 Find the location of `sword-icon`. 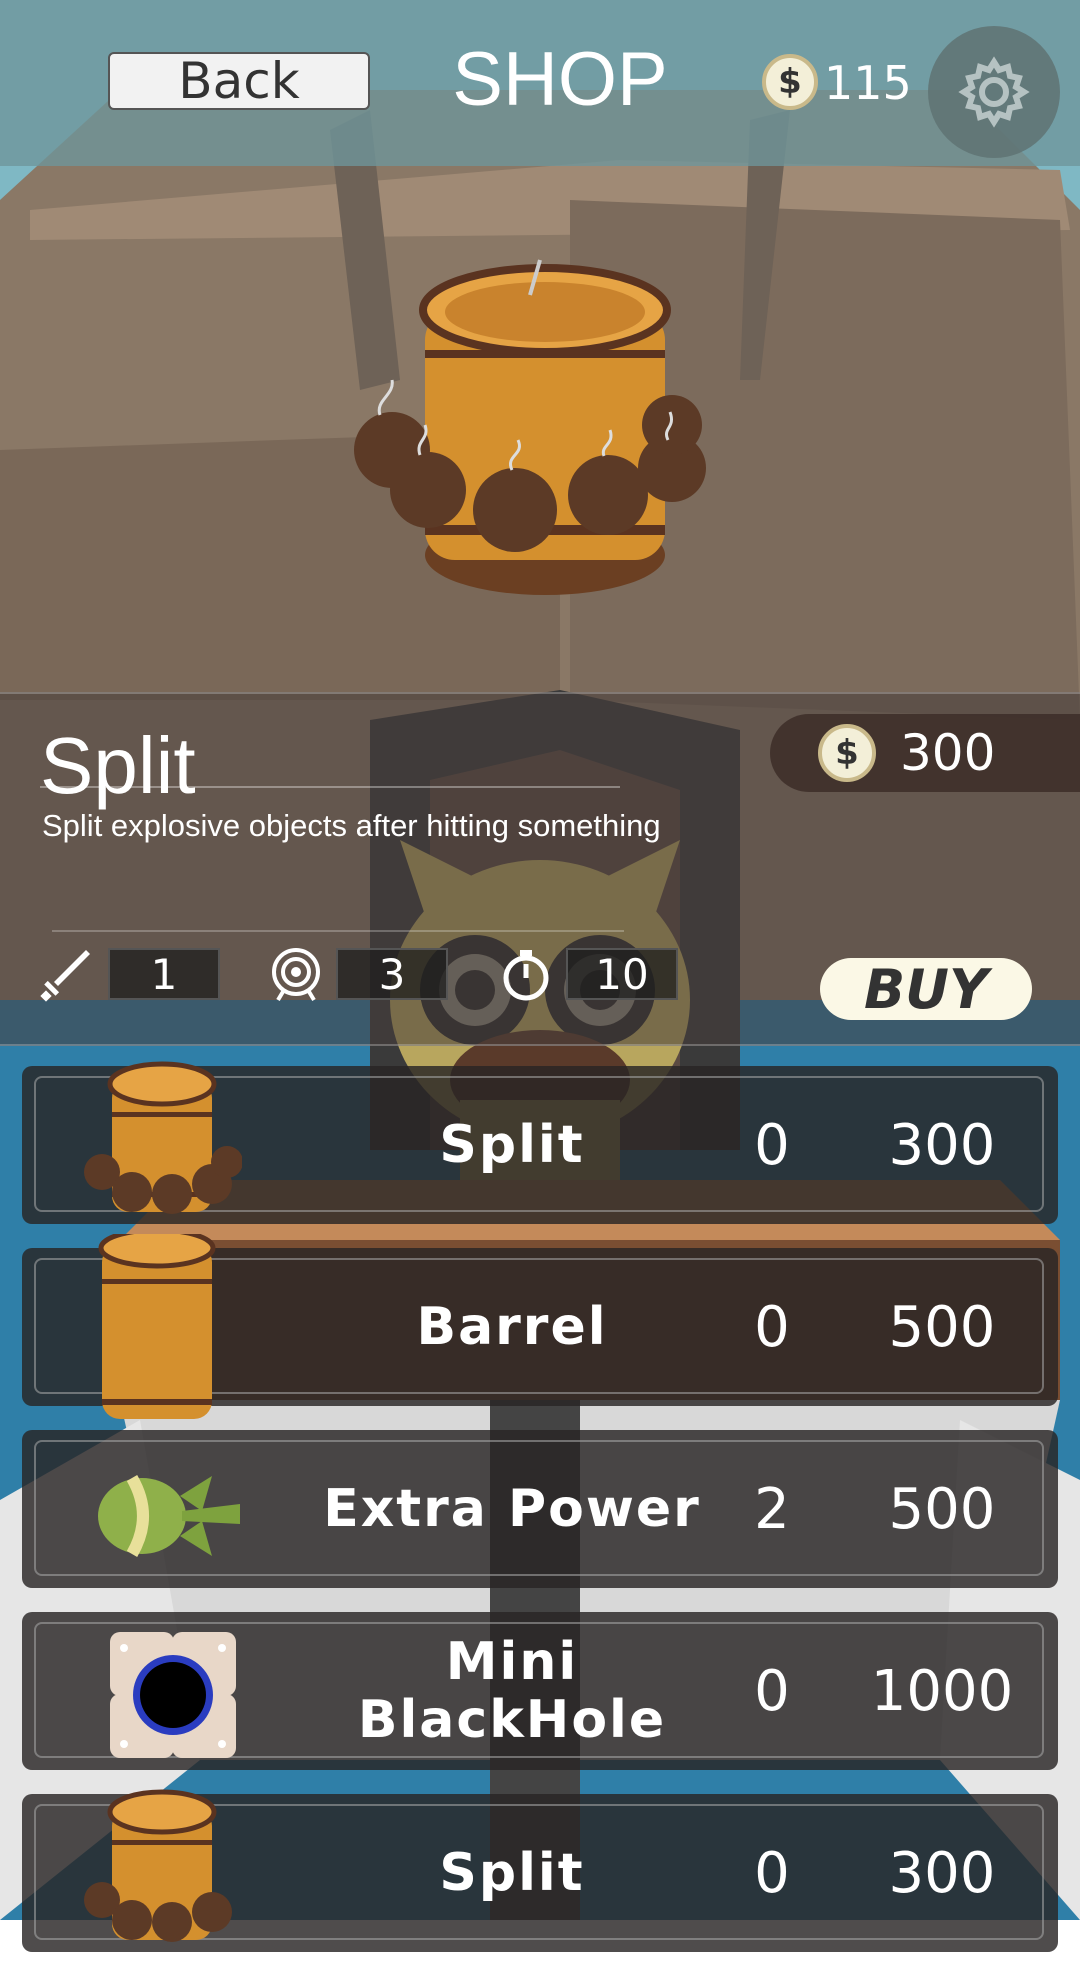

sword-icon is located at coordinates (65, 976).